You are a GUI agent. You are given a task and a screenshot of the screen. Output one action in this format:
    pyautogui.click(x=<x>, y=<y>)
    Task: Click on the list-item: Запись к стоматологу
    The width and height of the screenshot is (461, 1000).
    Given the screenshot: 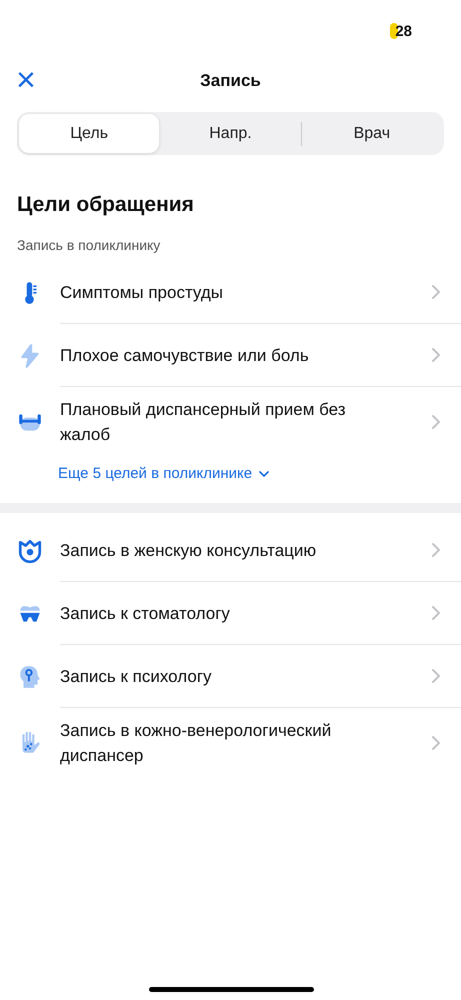 What is the action you would take?
    pyautogui.click(x=230, y=613)
    